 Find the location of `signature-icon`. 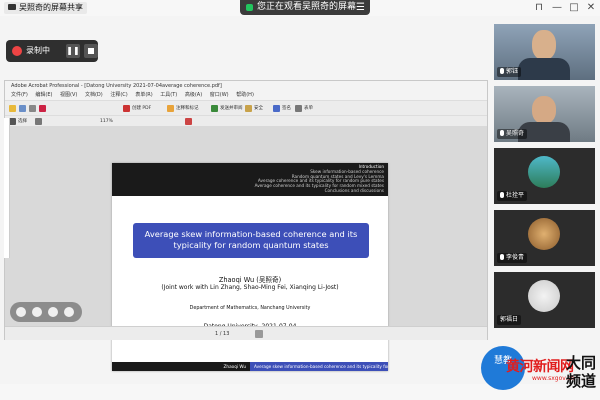

signature-icon is located at coordinates (276, 108).